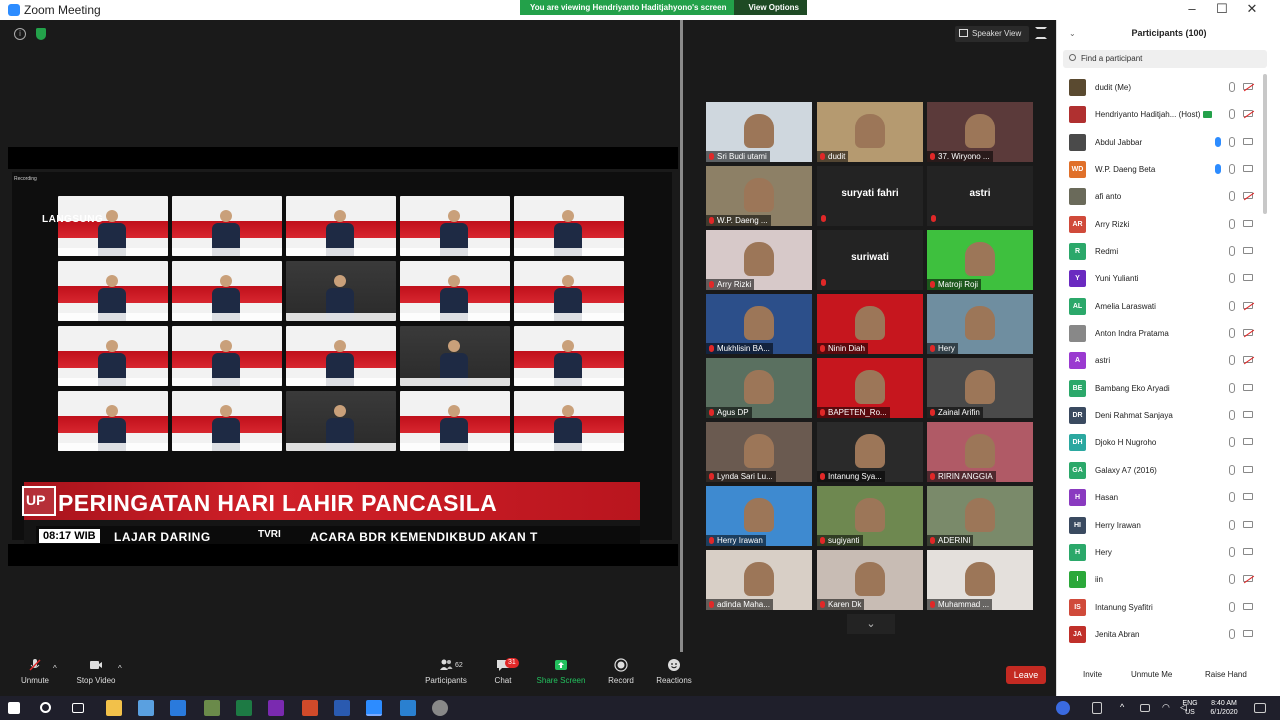 This screenshot has width=1280, height=720. Describe the element at coordinates (1164, 552) in the screenshot. I see `participant-row: H Hery` at that location.